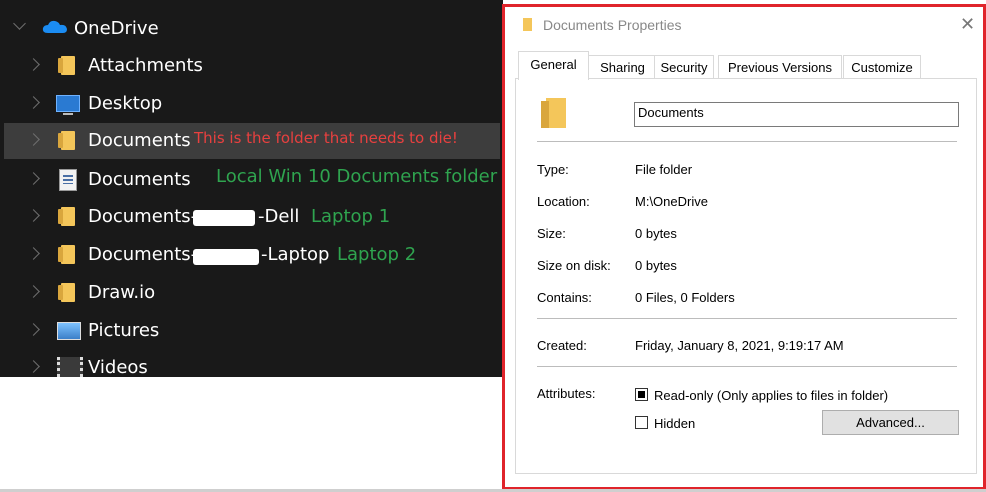  I want to click on annotation-local-documents: Local Win 10 Documents folder, so click(357, 176).